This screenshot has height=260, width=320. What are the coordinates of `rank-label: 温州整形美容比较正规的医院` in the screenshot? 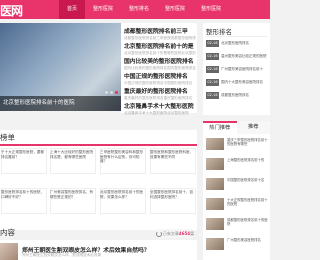 It's located at (245, 56).